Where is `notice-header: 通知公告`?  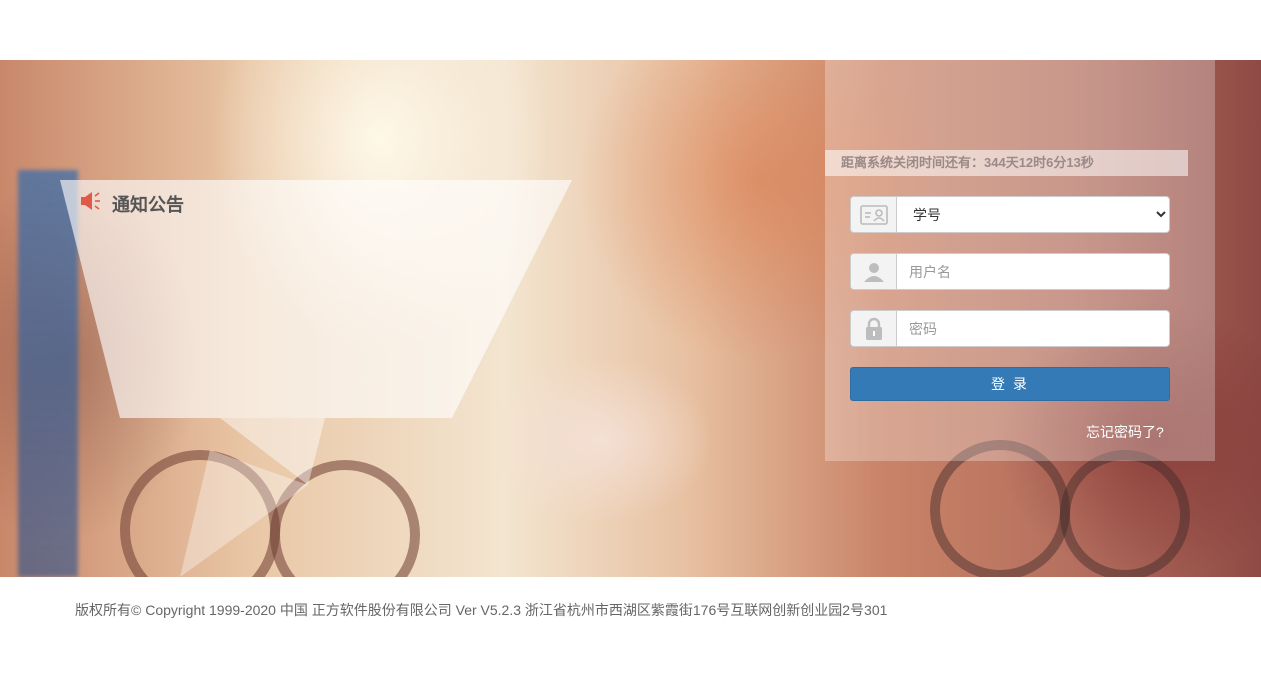 notice-header: 通知公告 is located at coordinates (132, 203).